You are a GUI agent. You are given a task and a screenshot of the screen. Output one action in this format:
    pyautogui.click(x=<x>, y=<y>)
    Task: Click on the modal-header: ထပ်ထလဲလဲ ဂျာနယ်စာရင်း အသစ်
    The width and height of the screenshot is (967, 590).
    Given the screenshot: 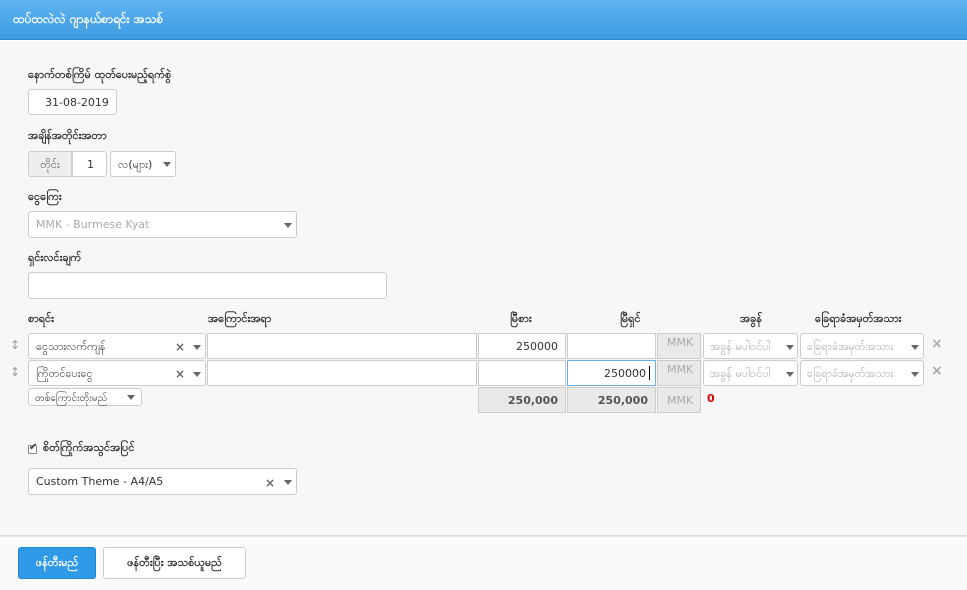 What is the action you would take?
    pyautogui.click(x=483, y=20)
    